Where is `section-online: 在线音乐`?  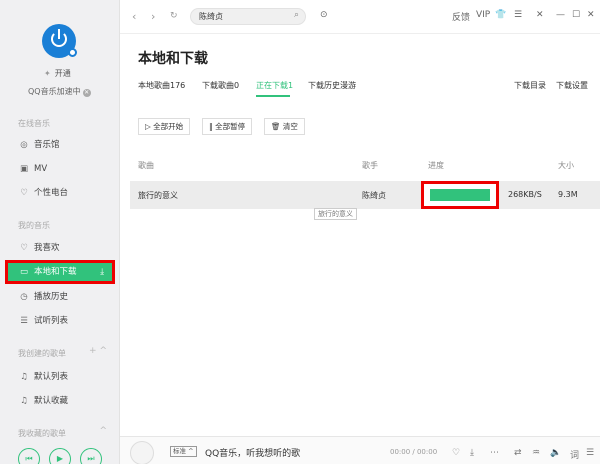
section-online: 在线音乐 is located at coordinates (34, 123).